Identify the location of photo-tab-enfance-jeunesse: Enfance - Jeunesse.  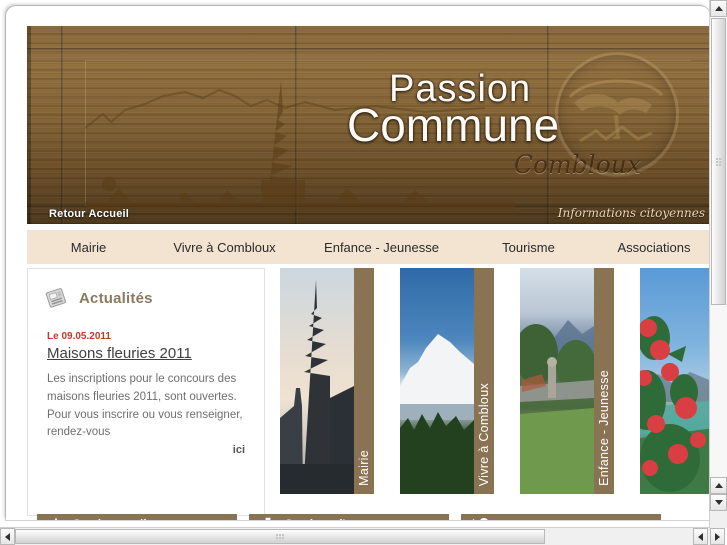
(604, 381).